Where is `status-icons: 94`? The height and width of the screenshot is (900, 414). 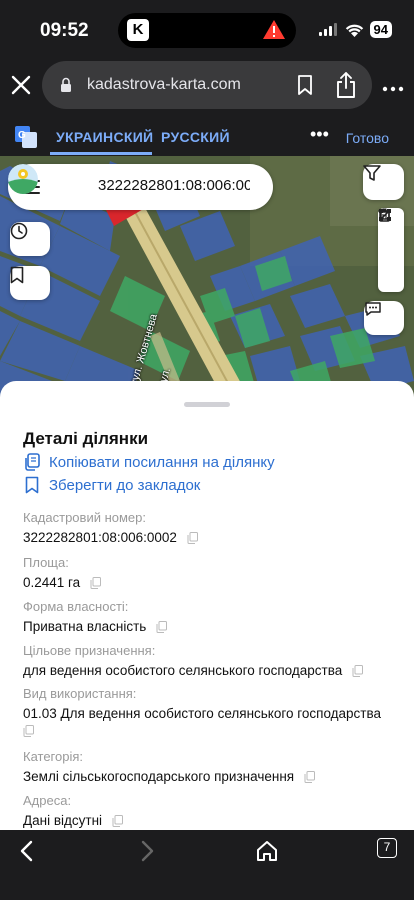 status-icons: 94 is located at coordinates (355, 29).